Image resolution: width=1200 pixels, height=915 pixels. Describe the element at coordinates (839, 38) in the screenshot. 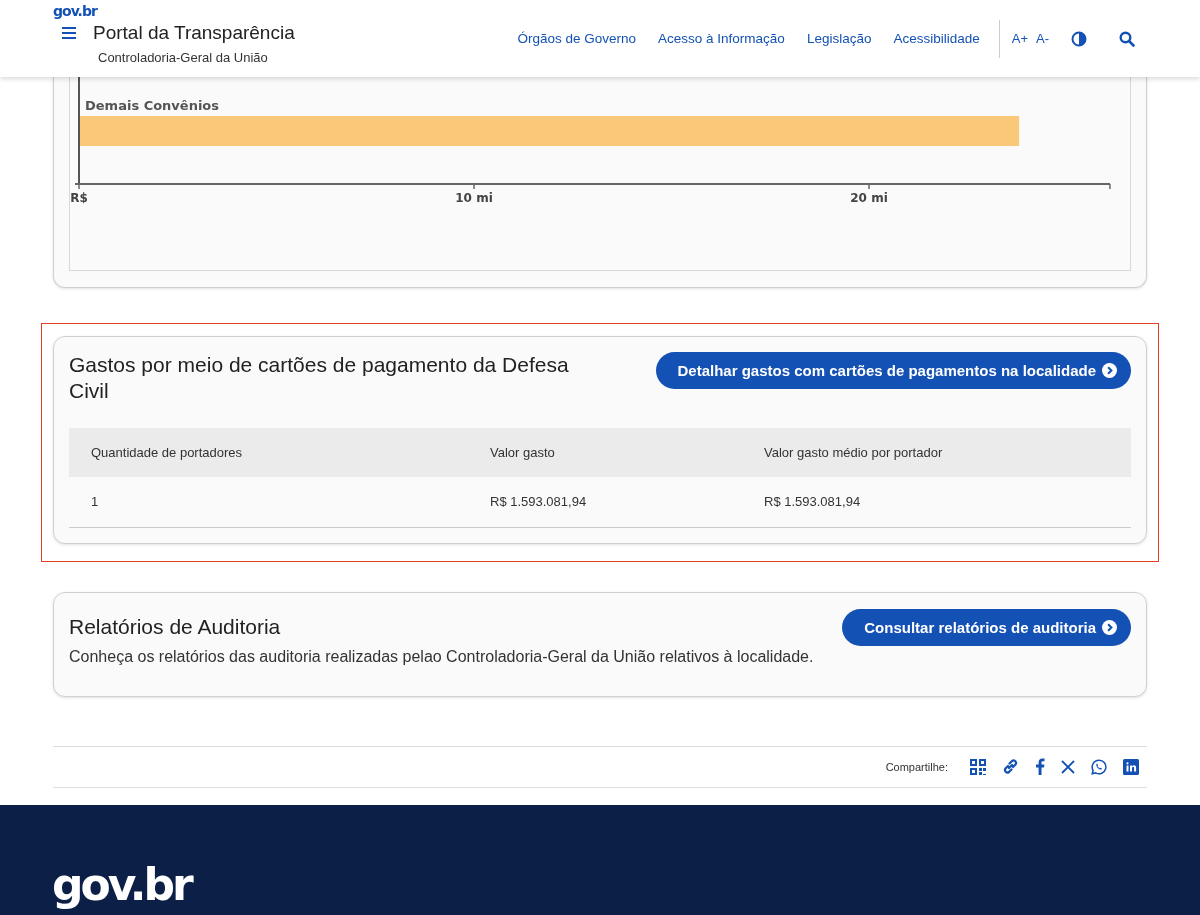

I see `nav-link: Legislação` at that location.